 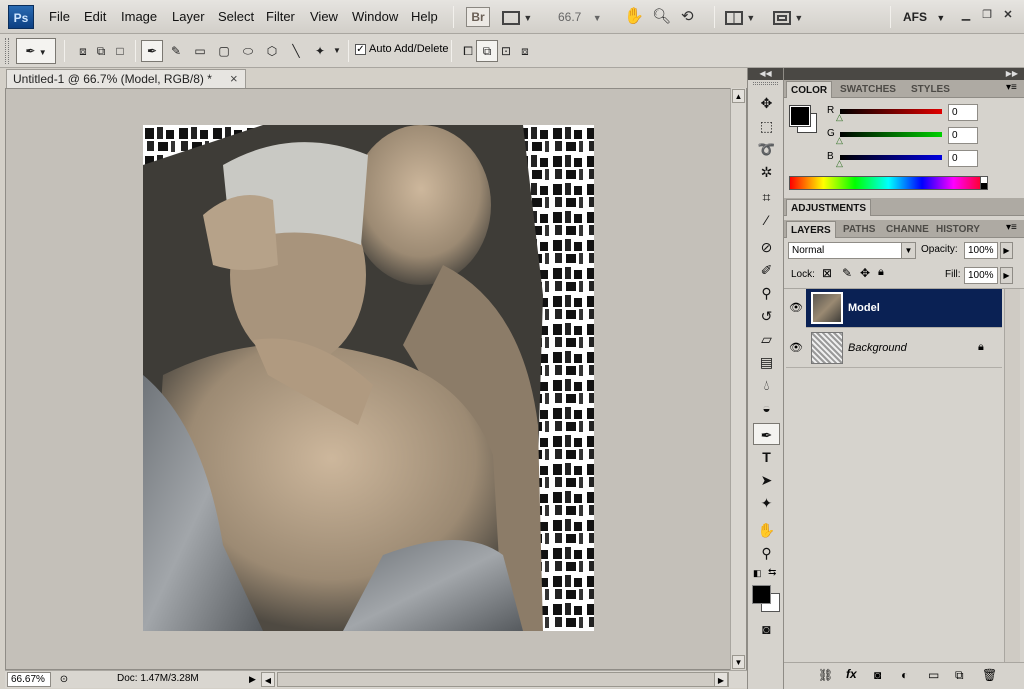 What do you see at coordinates (894, 348) in the screenshot?
I see `layer-row-background: 👁︎ Background 🔒︎` at bounding box center [894, 348].